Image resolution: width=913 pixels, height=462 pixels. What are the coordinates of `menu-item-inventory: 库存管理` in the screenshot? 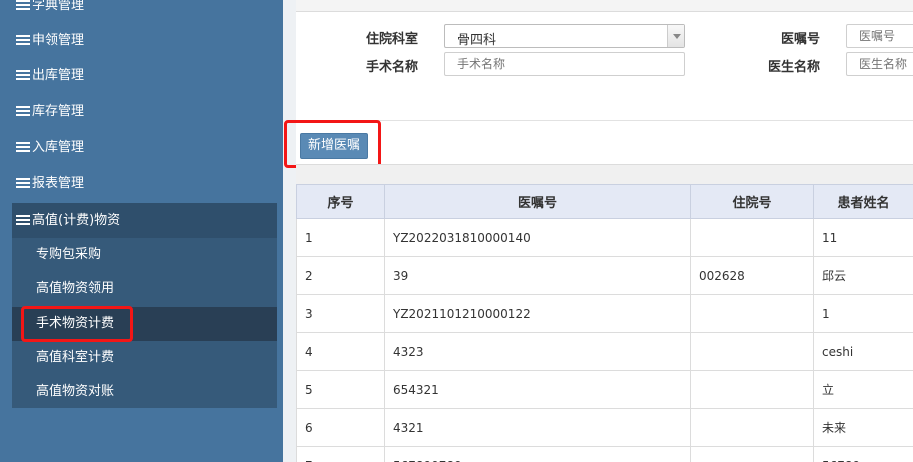 It's located at (141, 112).